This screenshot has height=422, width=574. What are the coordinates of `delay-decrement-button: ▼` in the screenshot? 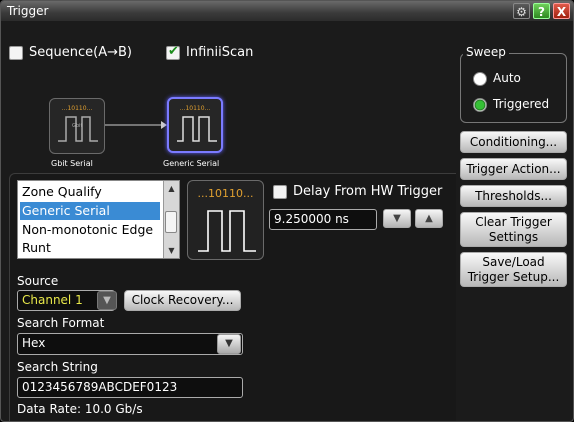 It's located at (397, 218).